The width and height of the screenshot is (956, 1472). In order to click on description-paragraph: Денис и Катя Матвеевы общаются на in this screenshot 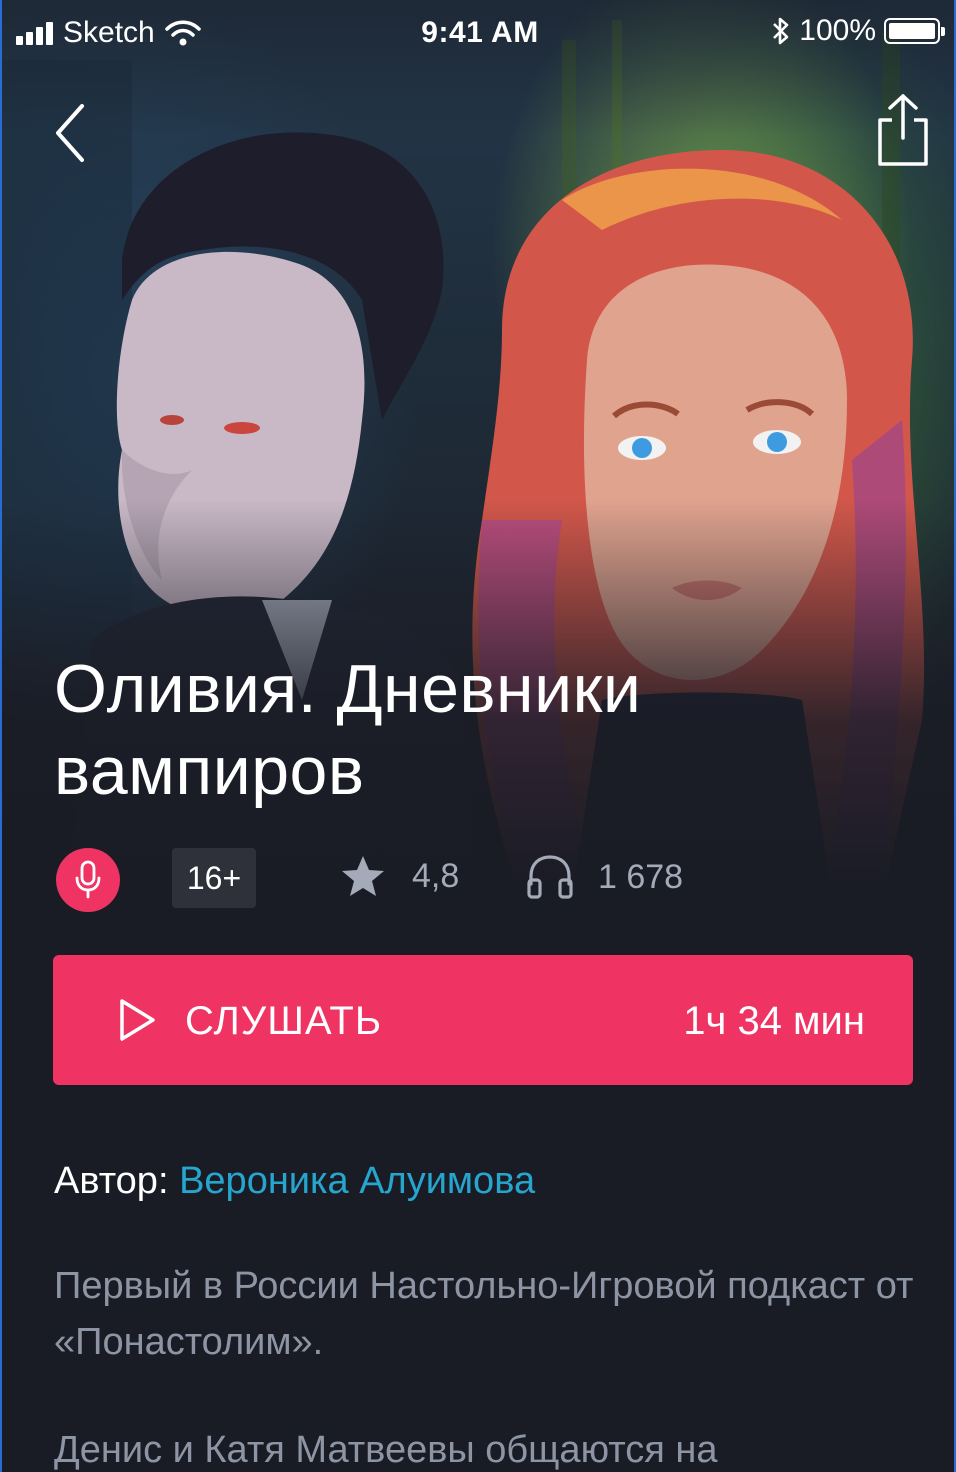, I will do `click(386, 1450)`.